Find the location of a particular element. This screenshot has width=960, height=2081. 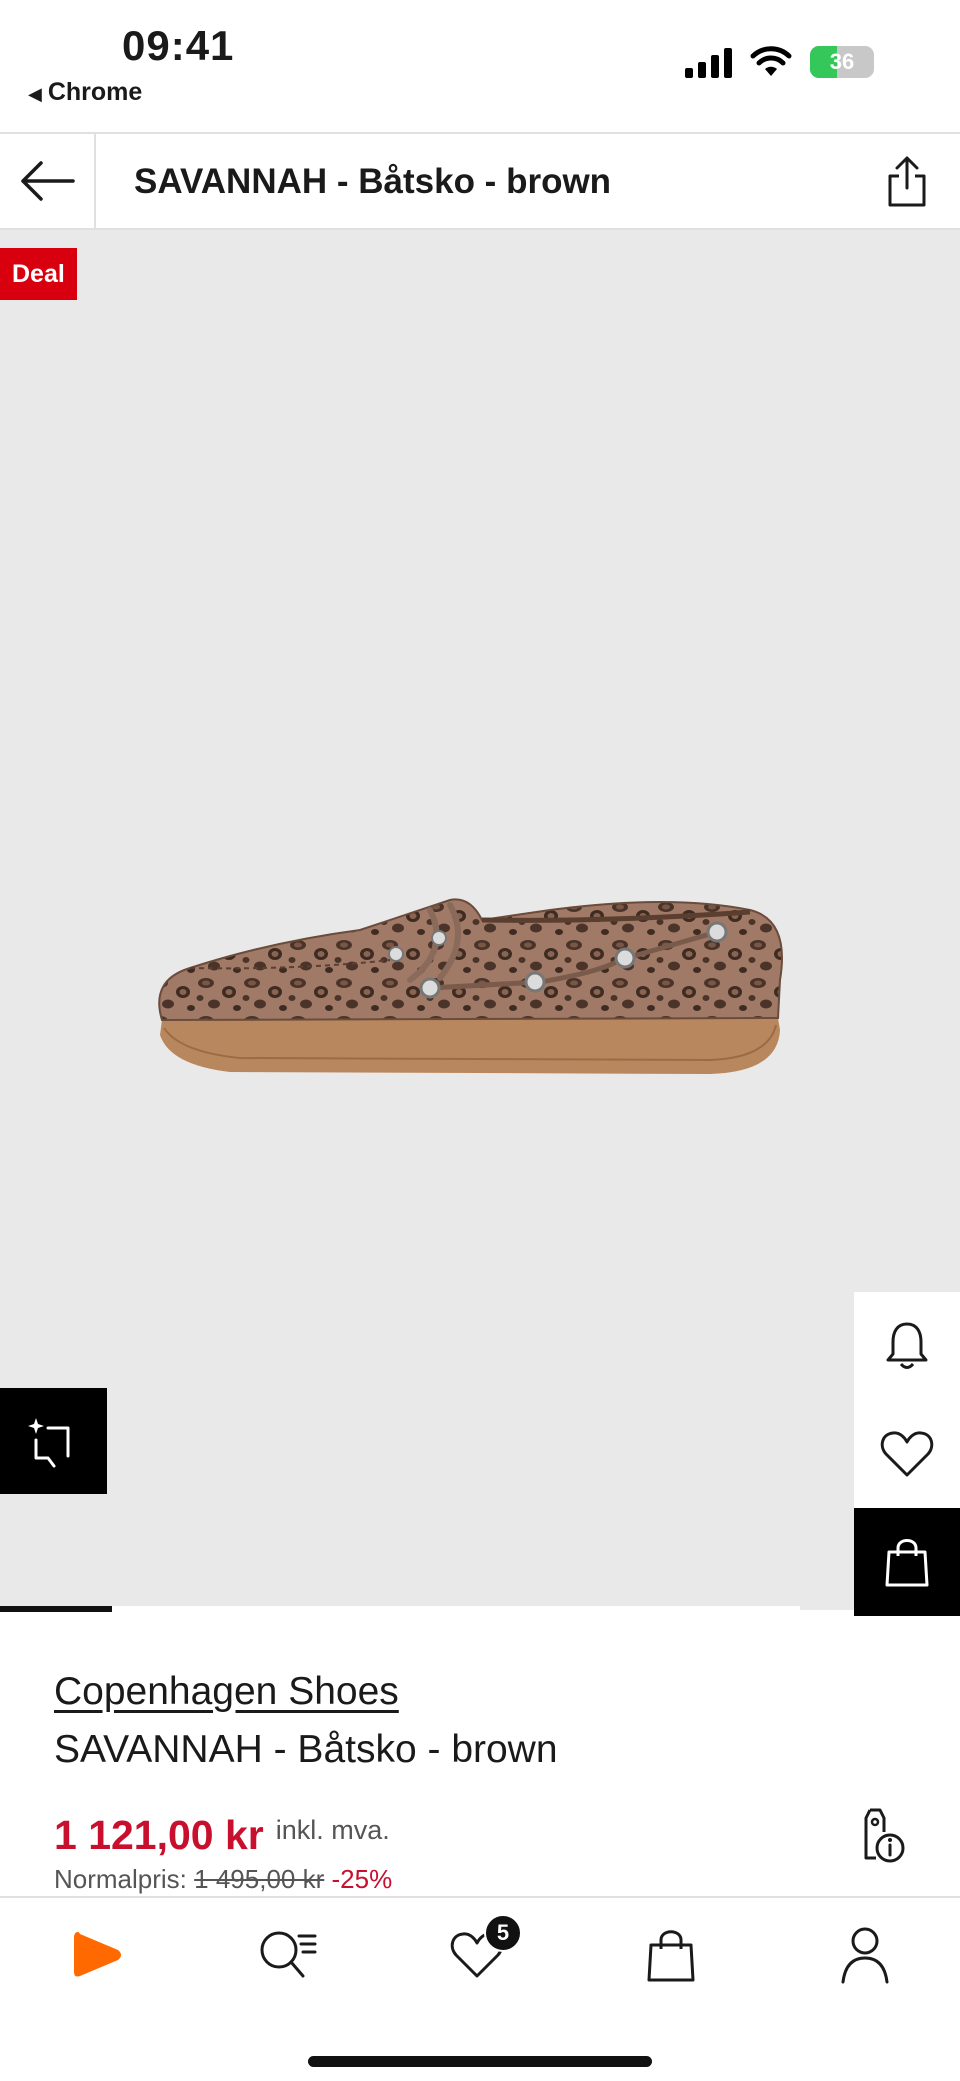

wishlist-count-badge: 5 is located at coordinates (503, 1933).